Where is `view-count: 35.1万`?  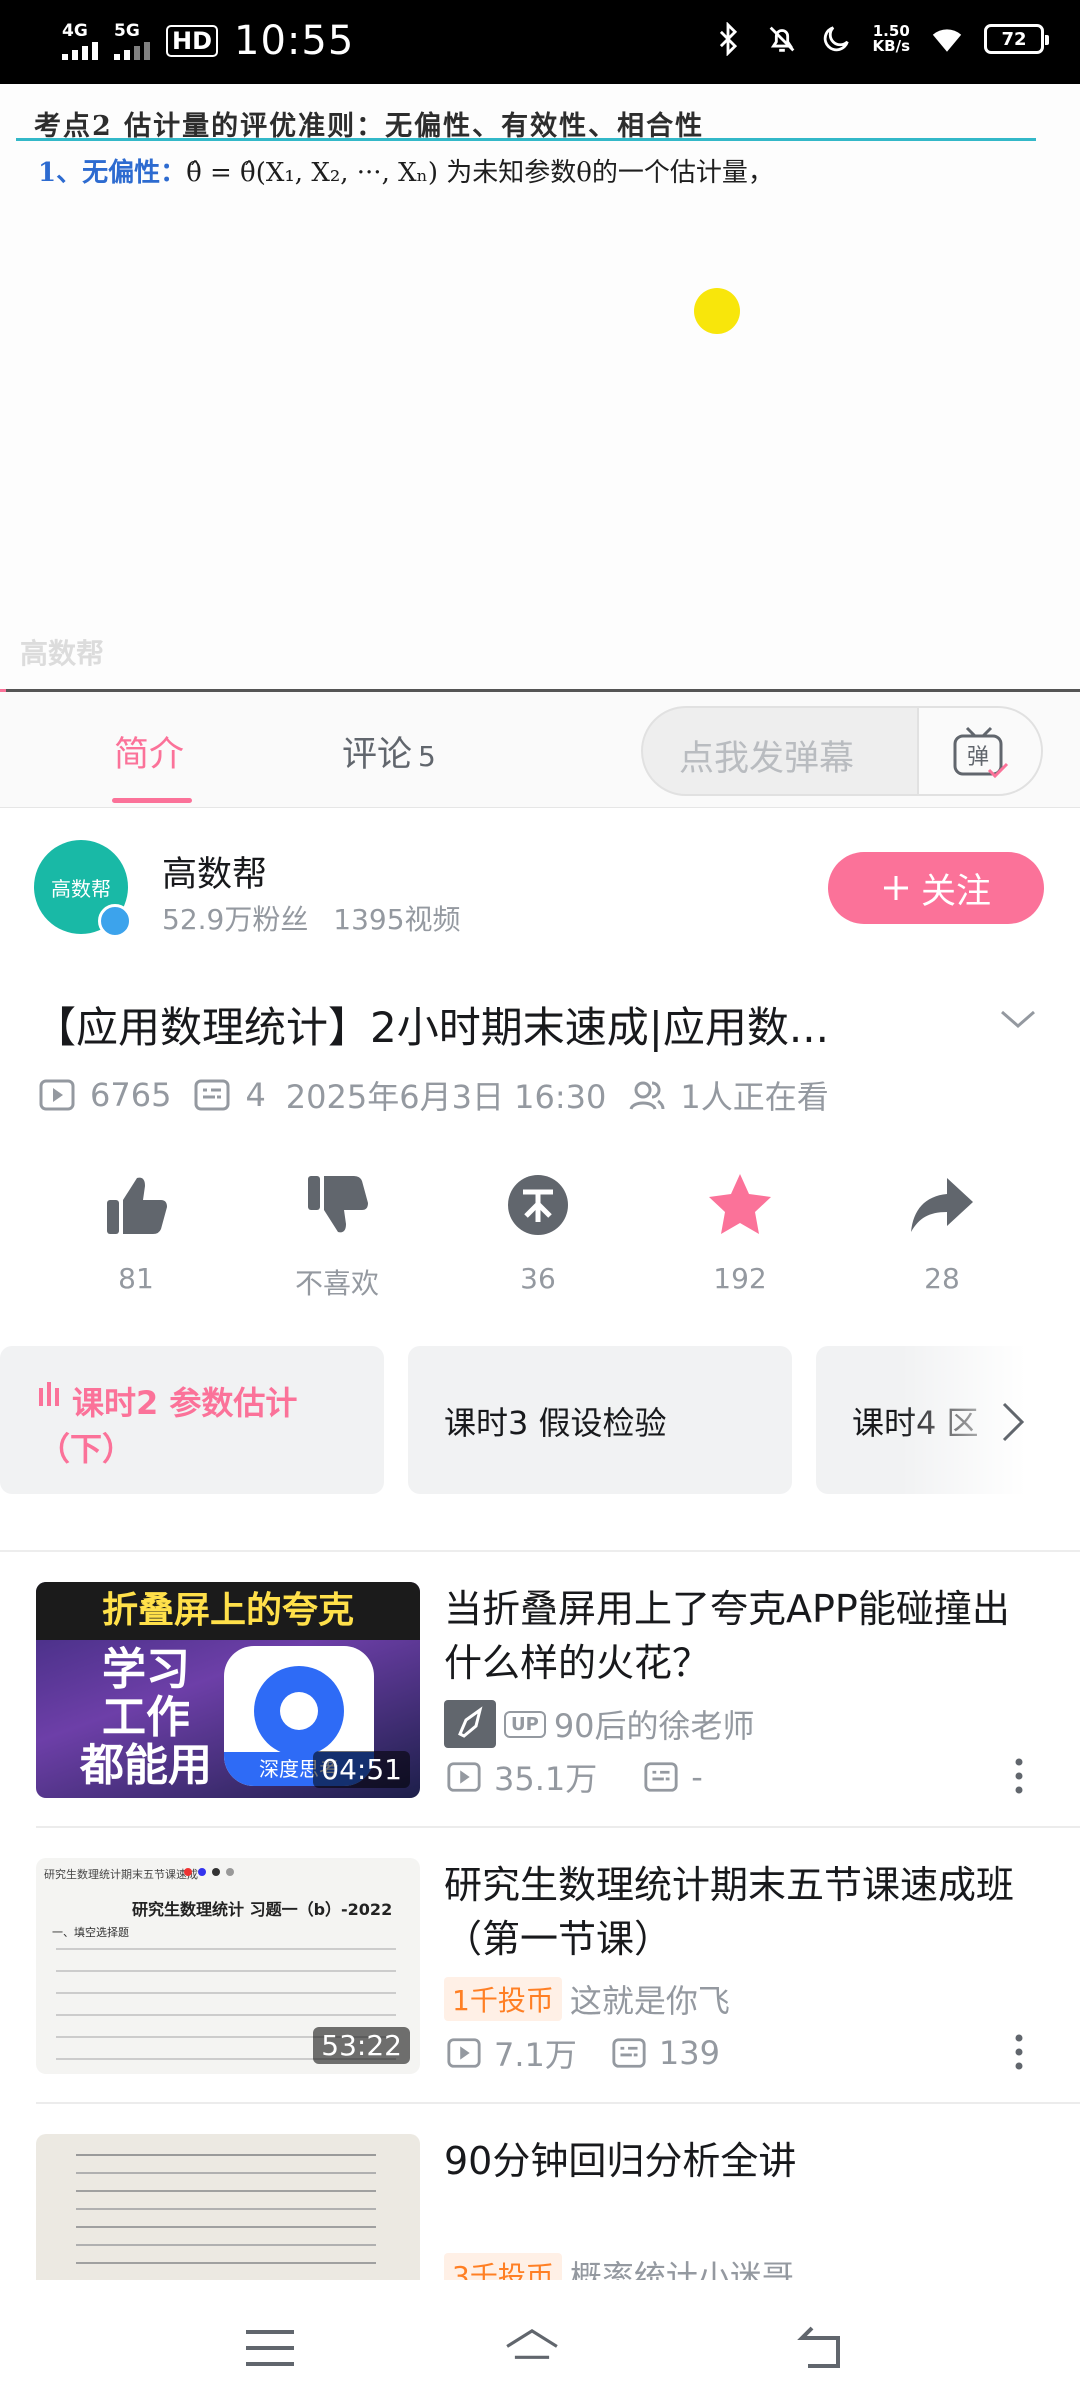
view-count: 35.1万 is located at coordinates (546, 1779).